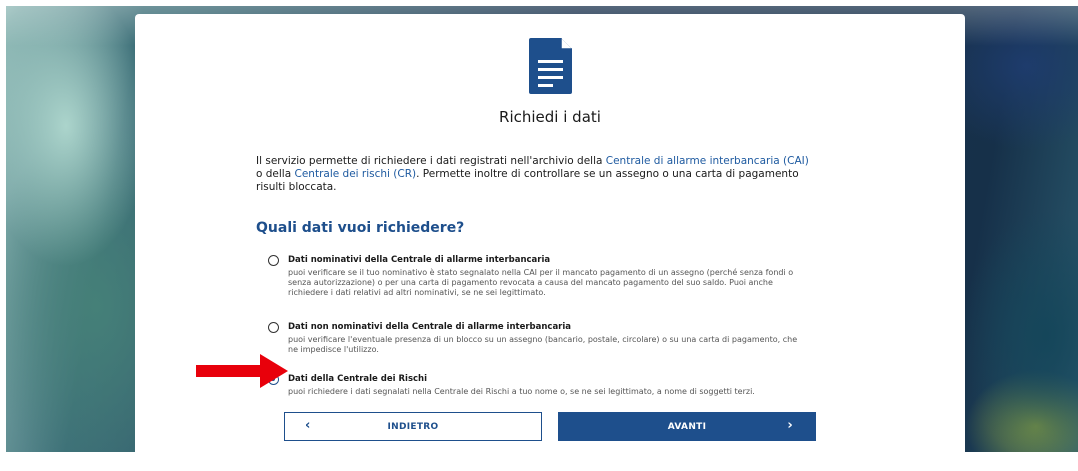 The height and width of the screenshot is (471, 1078). I want to click on cai-link: Centrale di allarme interbancaria (CAI), so click(707, 161).